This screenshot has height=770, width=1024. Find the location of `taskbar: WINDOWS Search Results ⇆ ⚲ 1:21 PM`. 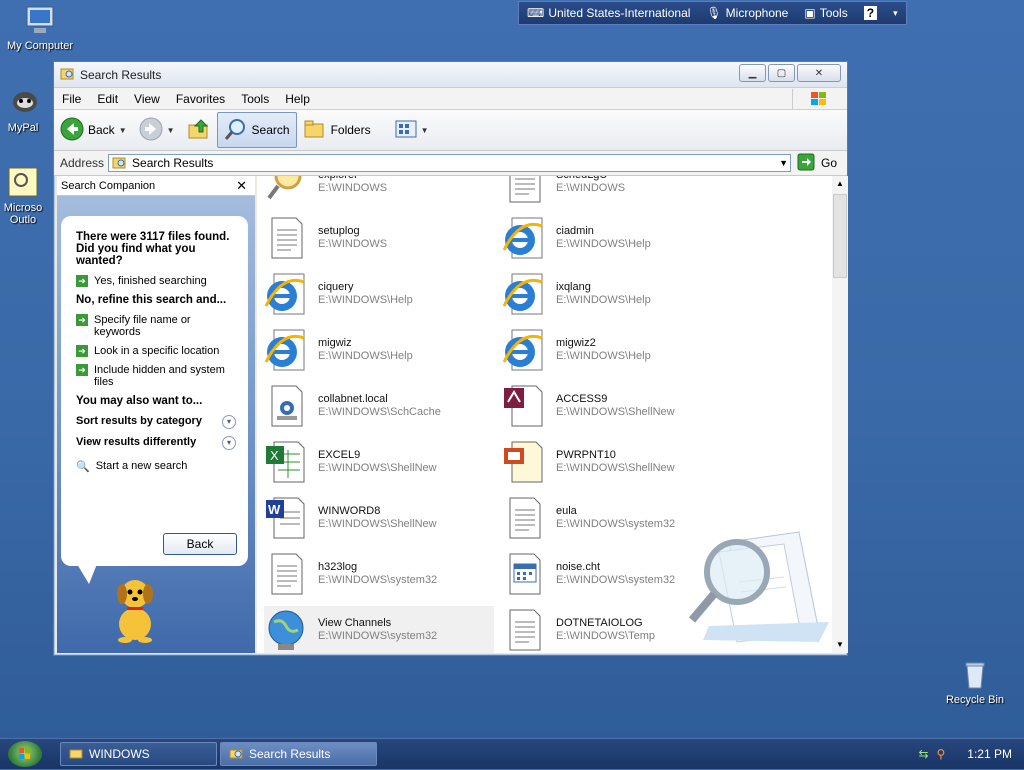

taskbar: WINDOWS Search Results ⇆ ⚲ 1:21 PM is located at coordinates (512, 753).